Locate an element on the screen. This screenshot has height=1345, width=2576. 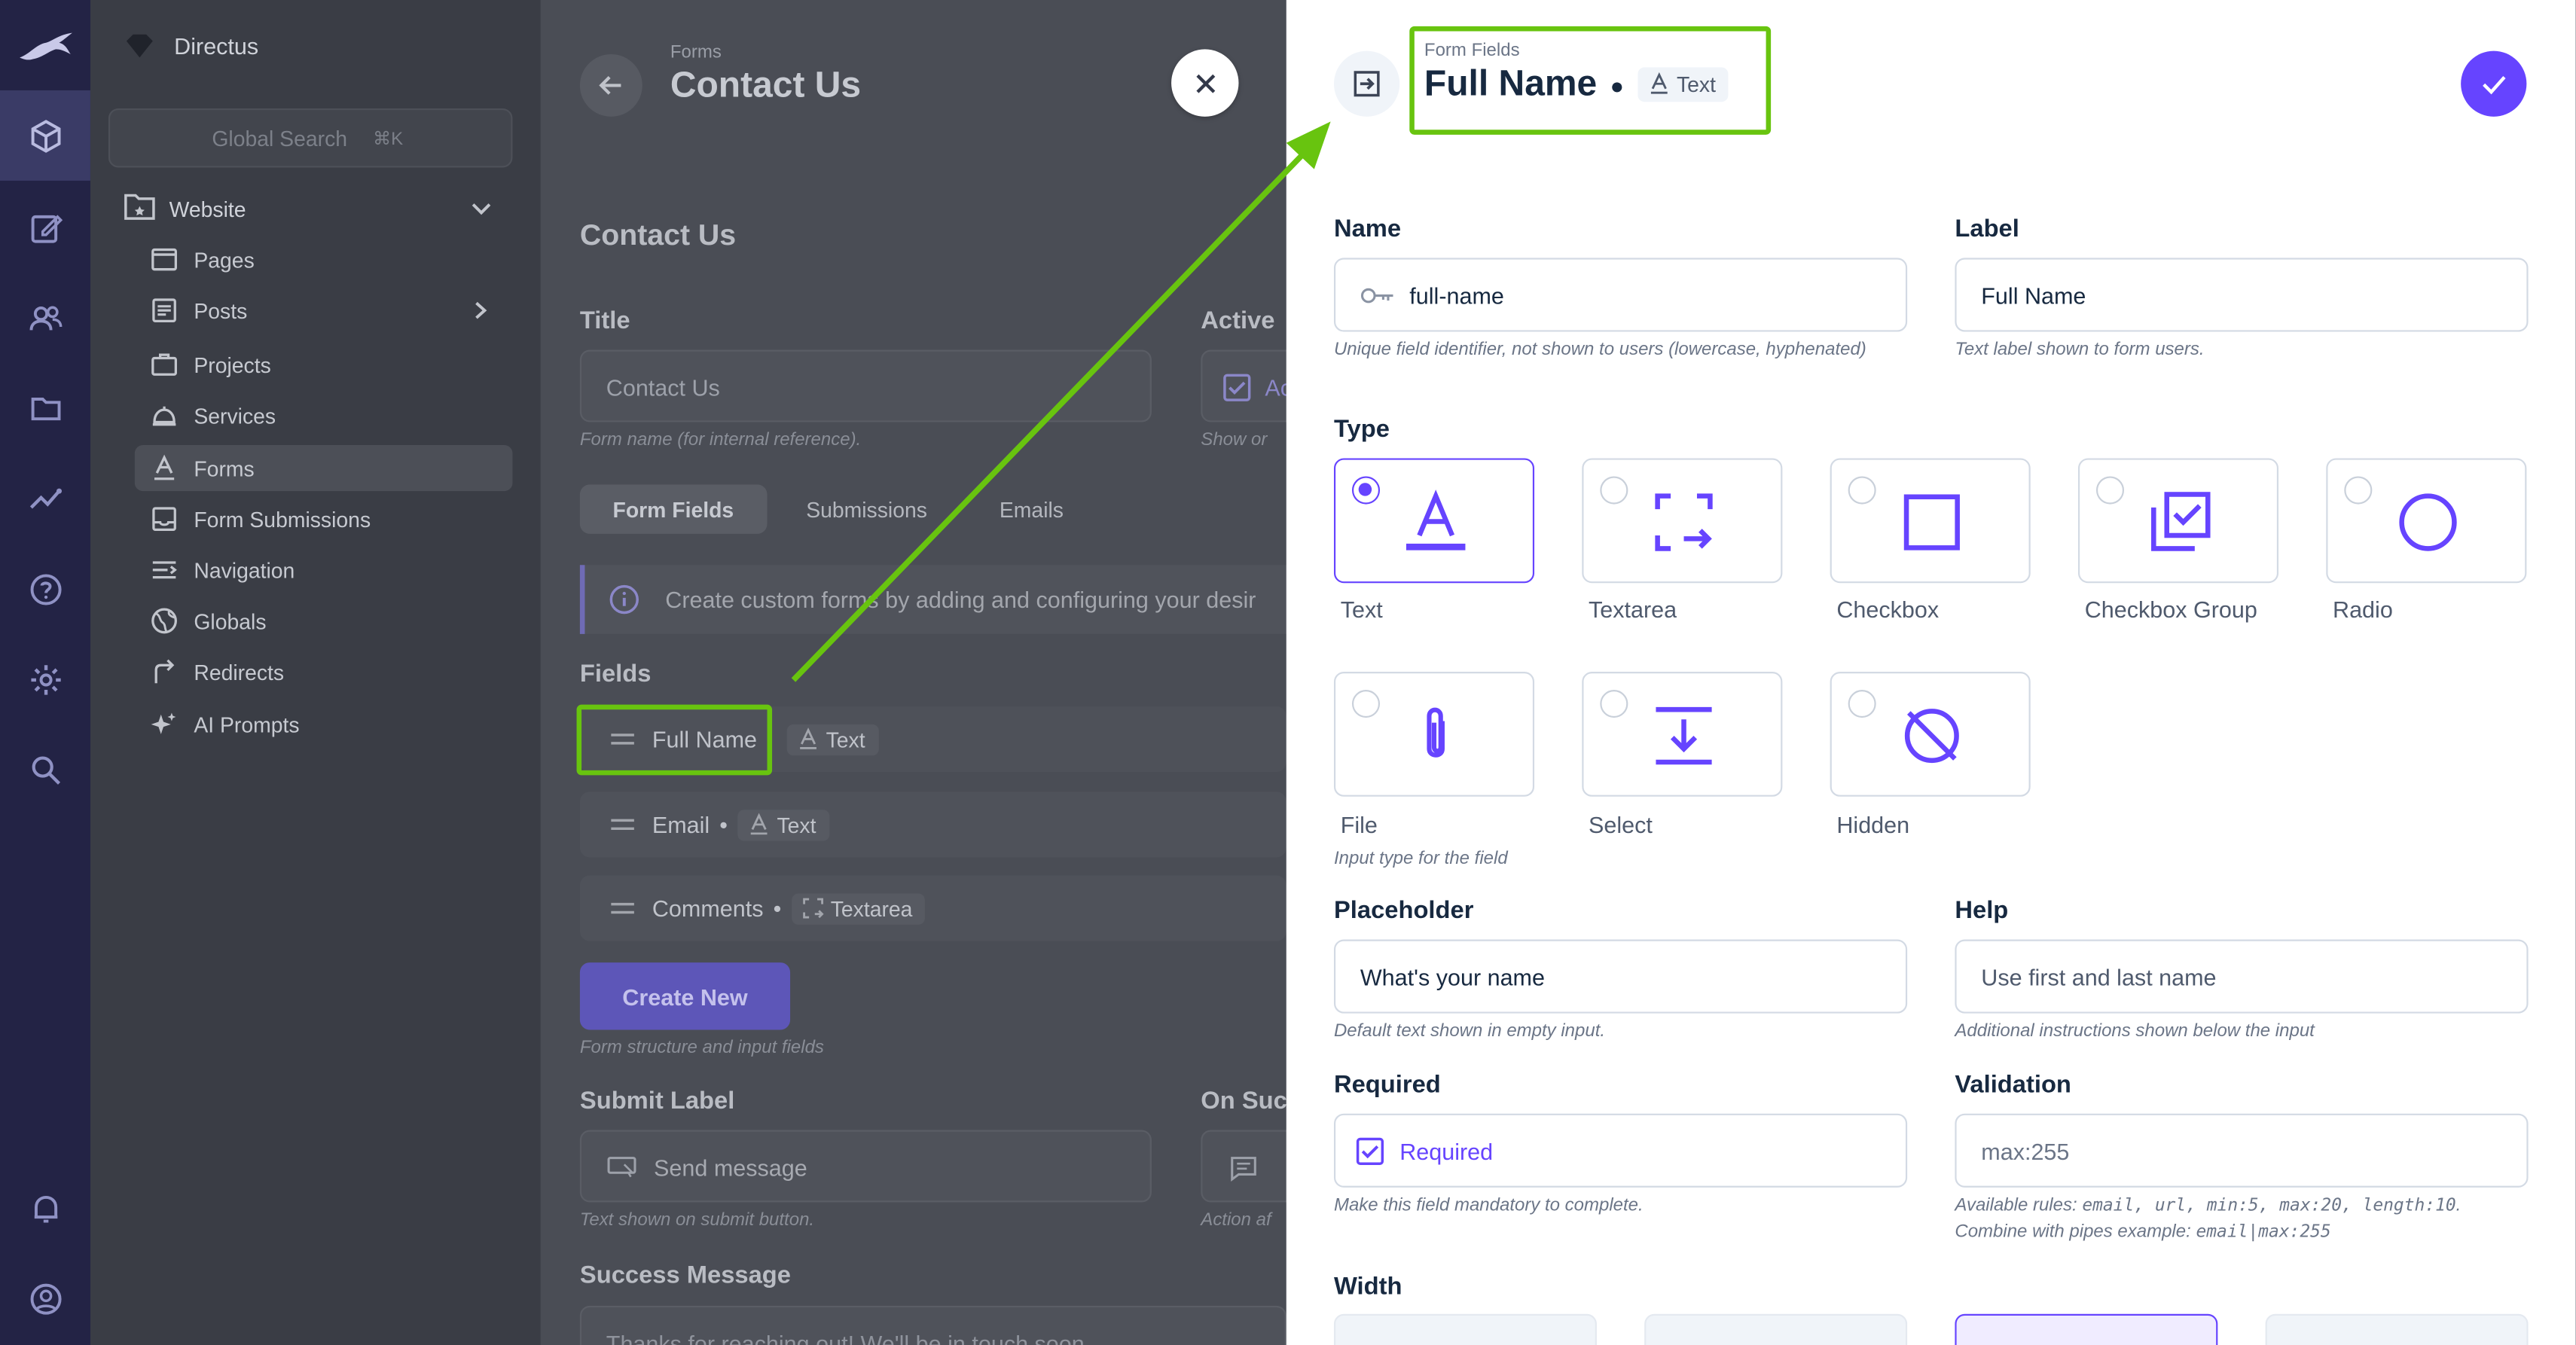
annotation-arrow is located at coordinates (1061, 401).